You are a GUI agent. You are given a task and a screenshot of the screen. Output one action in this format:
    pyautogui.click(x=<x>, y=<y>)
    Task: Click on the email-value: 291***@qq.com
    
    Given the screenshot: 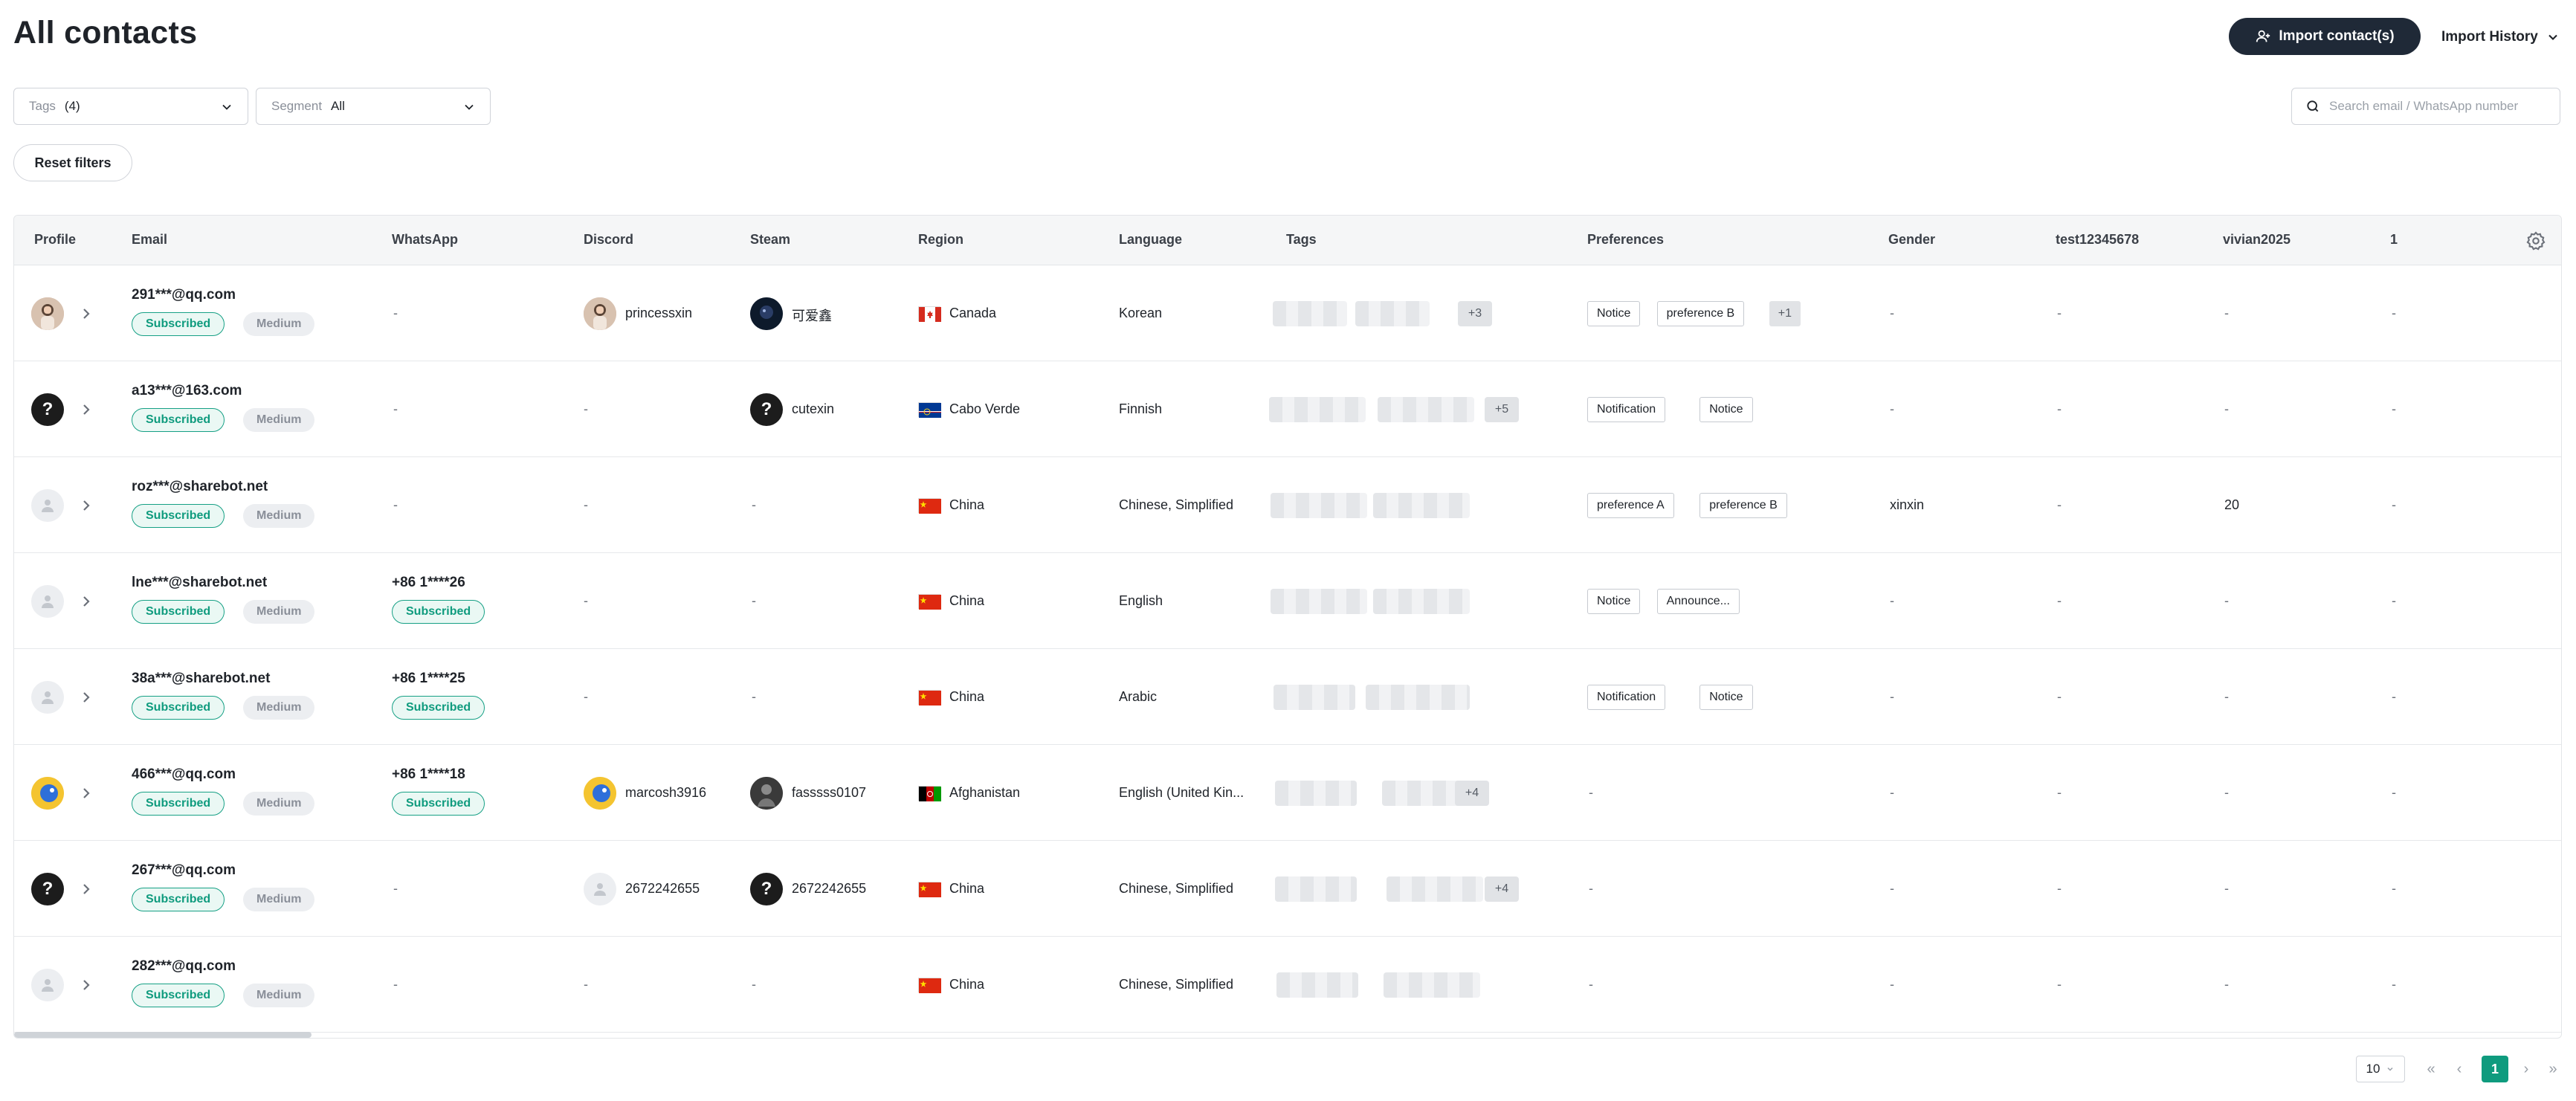 What is the action you would take?
    pyautogui.click(x=184, y=294)
    